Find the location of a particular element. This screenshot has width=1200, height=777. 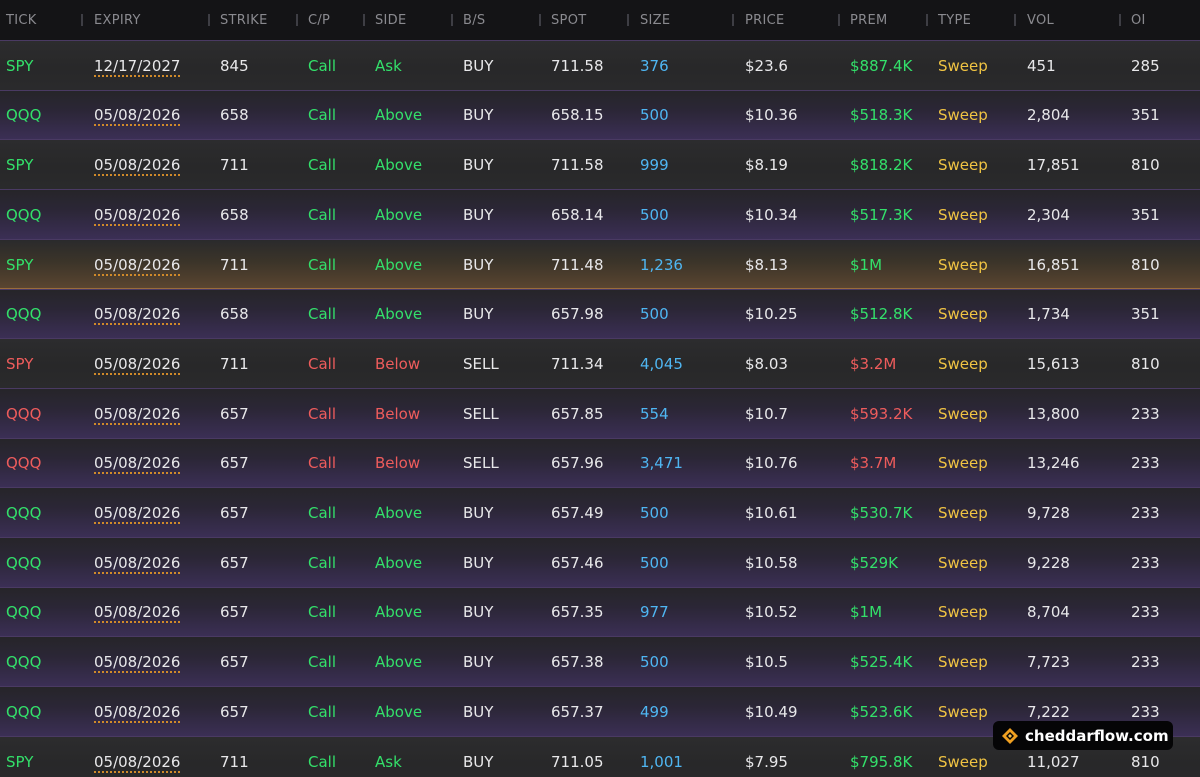

cell-vol: 13,246 is located at coordinates (1053, 463).